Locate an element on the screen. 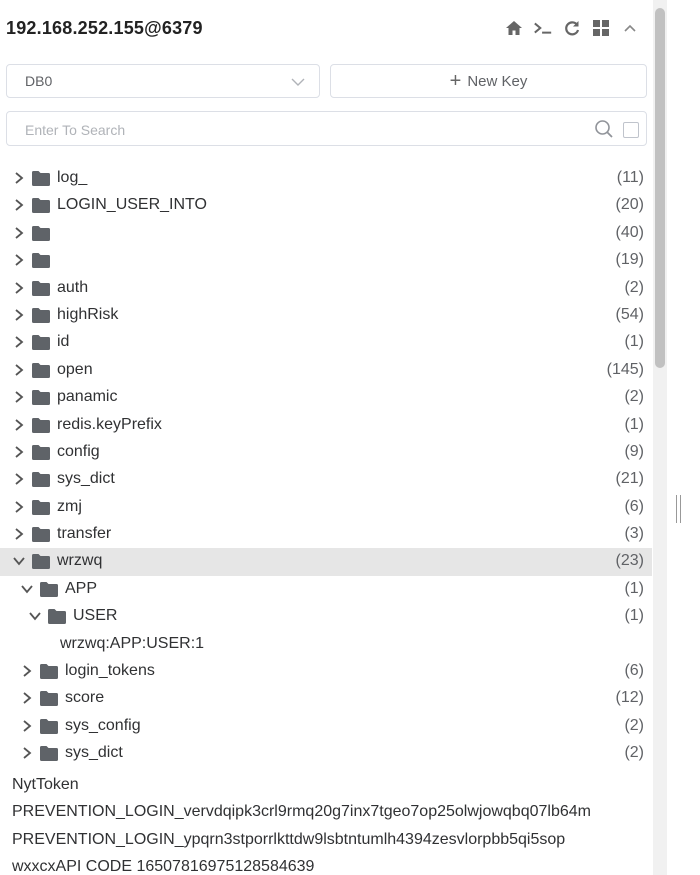 This screenshot has width=700, height=875. tree-row-count: (9) is located at coordinates (634, 451).